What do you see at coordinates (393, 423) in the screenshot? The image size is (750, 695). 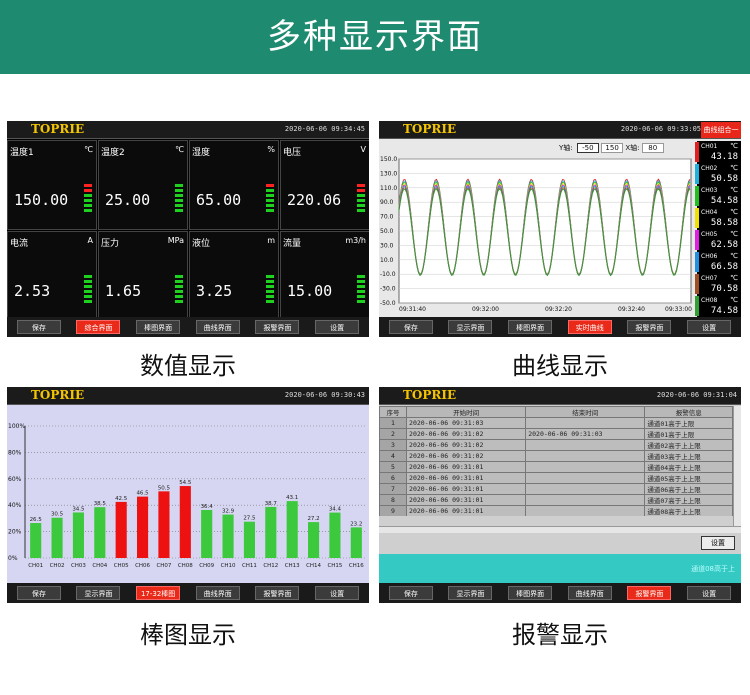 I see `alarm-row-no: 1` at bounding box center [393, 423].